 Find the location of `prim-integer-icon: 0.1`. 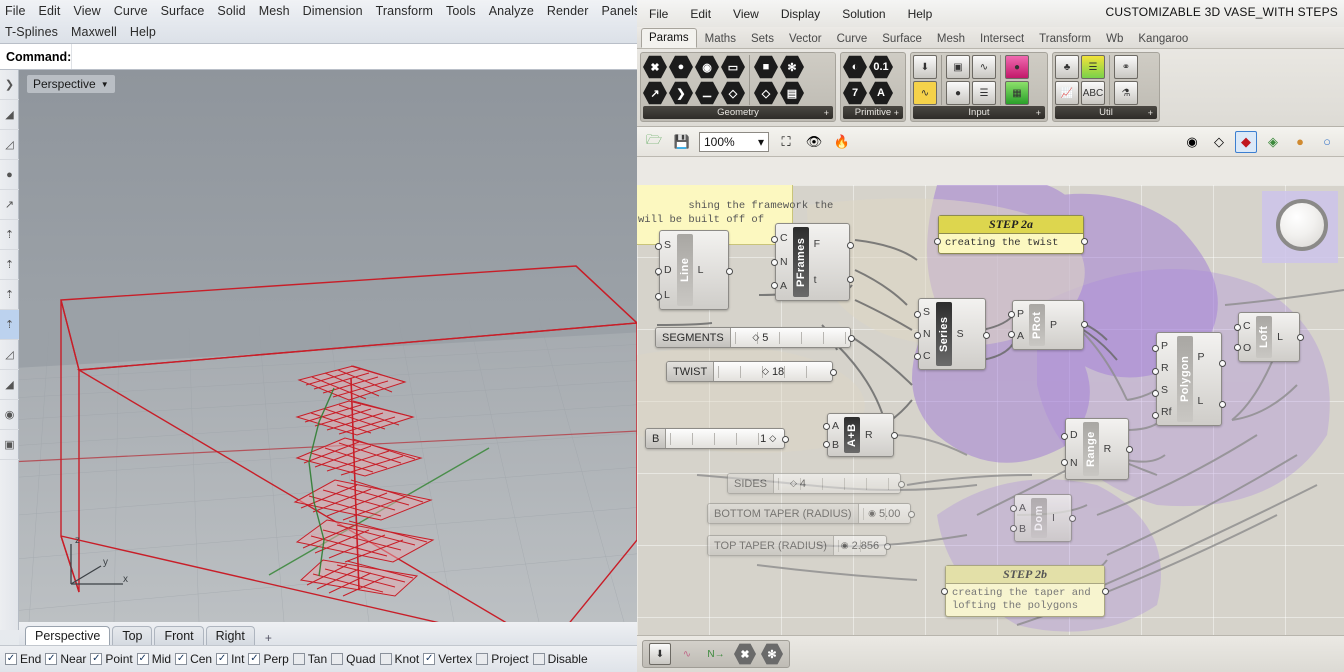

prim-integer-icon: 0.1 is located at coordinates (881, 67).